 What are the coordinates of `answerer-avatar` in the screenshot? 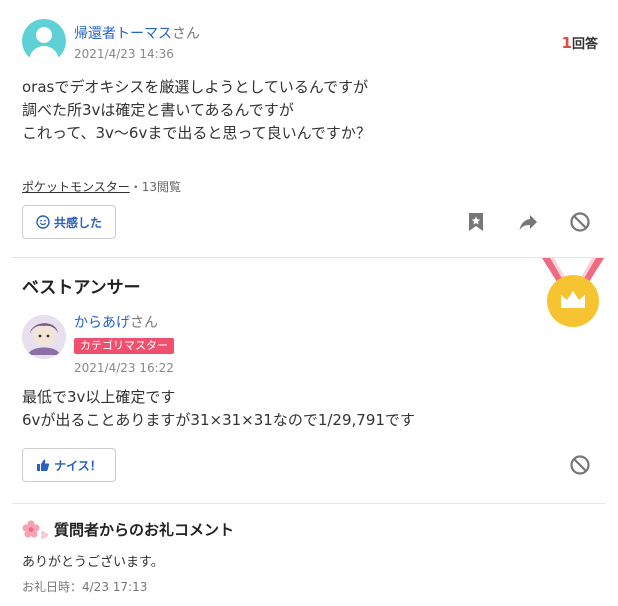 It's located at (44, 337).